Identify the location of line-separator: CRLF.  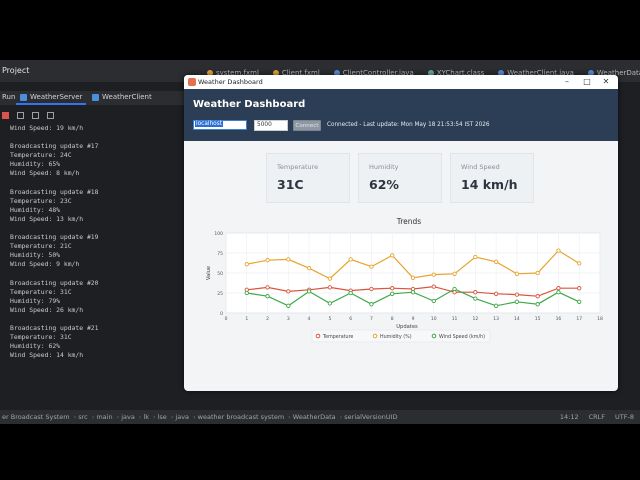
(597, 417).